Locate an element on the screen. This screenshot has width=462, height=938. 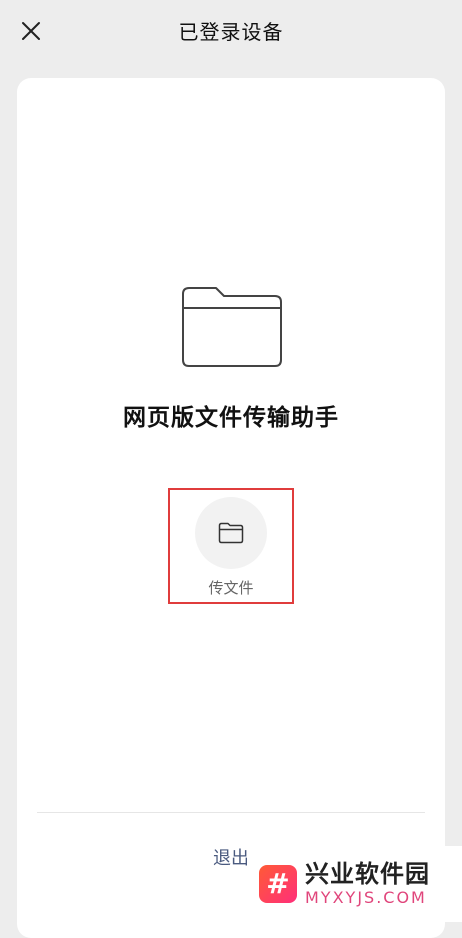
send-file-button is located at coordinates (231, 533).